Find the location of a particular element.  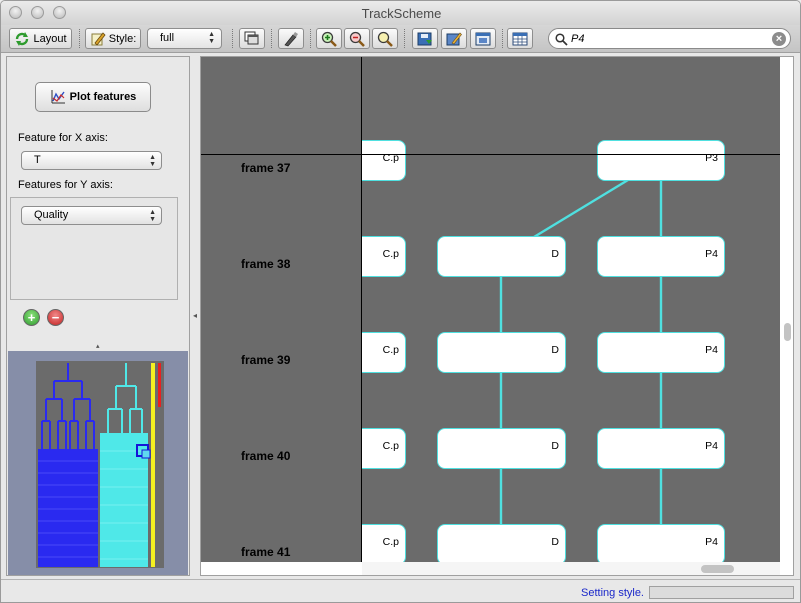

frame-label: frame 38 is located at coordinates (266, 264).